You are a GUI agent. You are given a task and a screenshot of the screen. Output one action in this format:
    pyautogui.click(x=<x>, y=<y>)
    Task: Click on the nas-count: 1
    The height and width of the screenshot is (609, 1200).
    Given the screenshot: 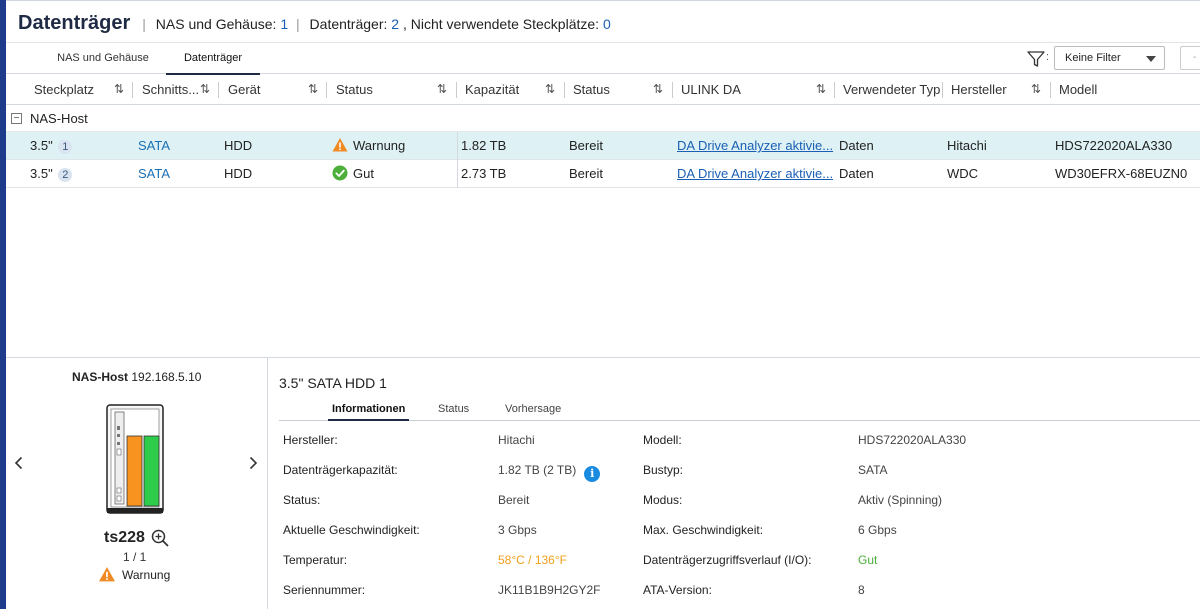 What is the action you would take?
    pyautogui.click(x=284, y=24)
    